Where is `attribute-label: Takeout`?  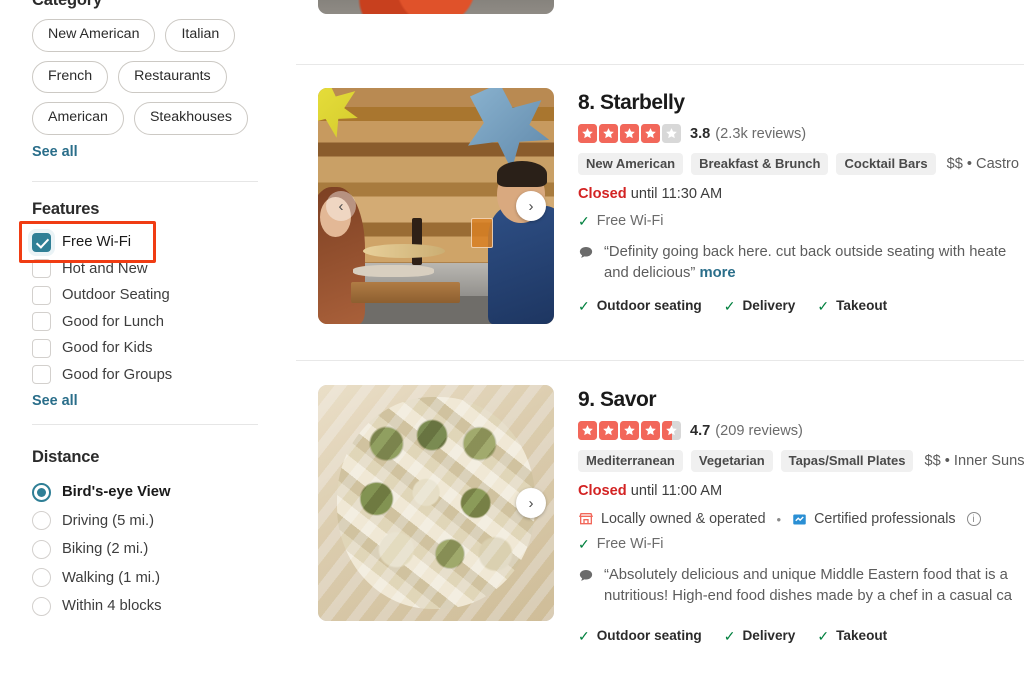 attribute-label: Takeout is located at coordinates (862, 306).